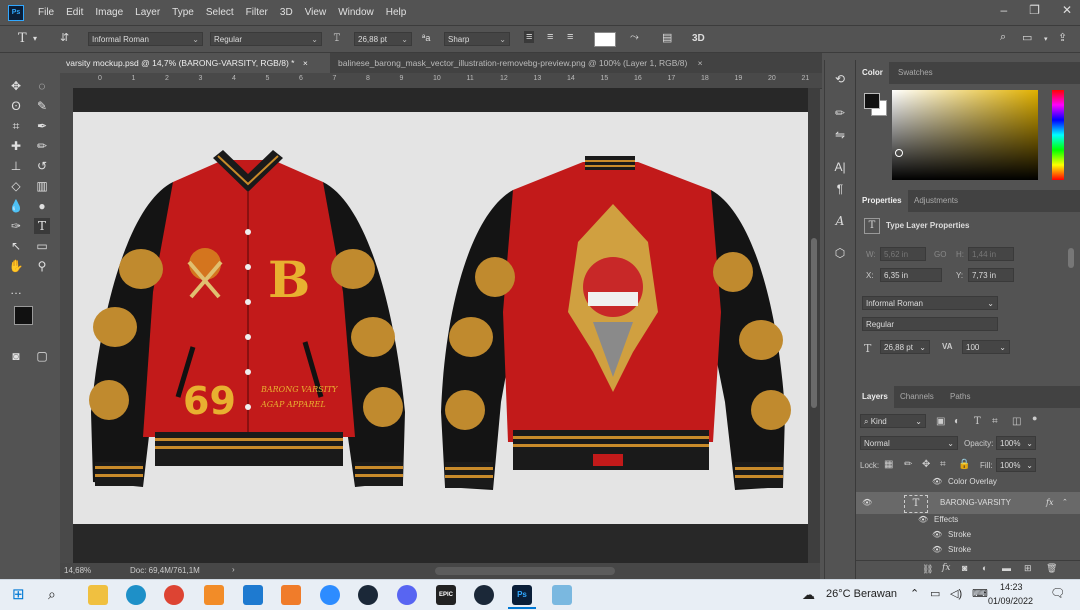  I want to click on weather-icon: ☁, so click(808, 595).